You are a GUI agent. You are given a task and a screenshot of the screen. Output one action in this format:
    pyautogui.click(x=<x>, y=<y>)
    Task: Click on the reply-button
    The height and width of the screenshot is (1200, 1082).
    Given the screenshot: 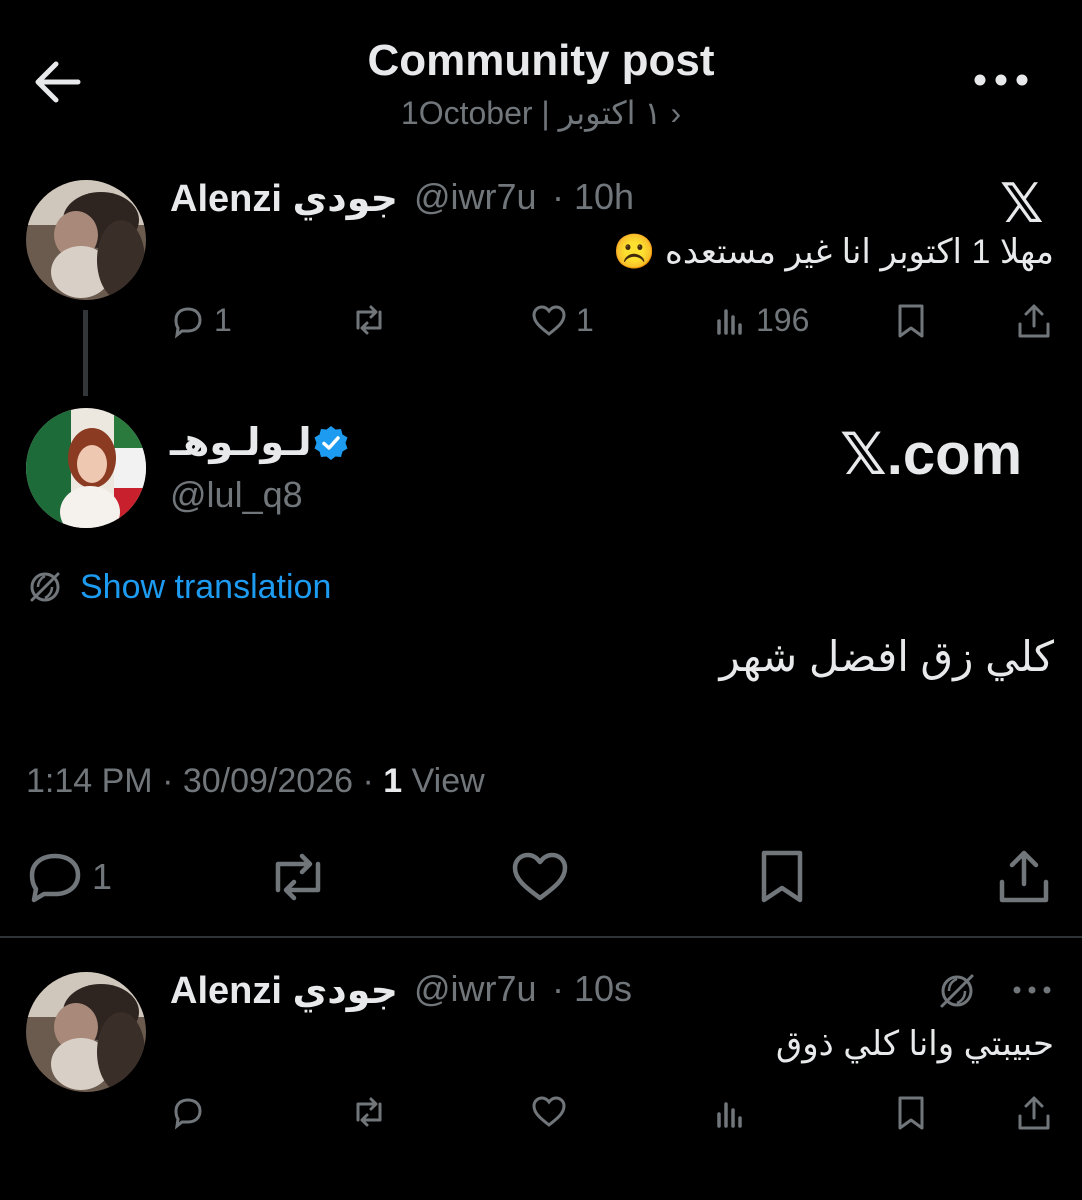 What is the action you would take?
    pyautogui.click(x=188, y=1112)
    